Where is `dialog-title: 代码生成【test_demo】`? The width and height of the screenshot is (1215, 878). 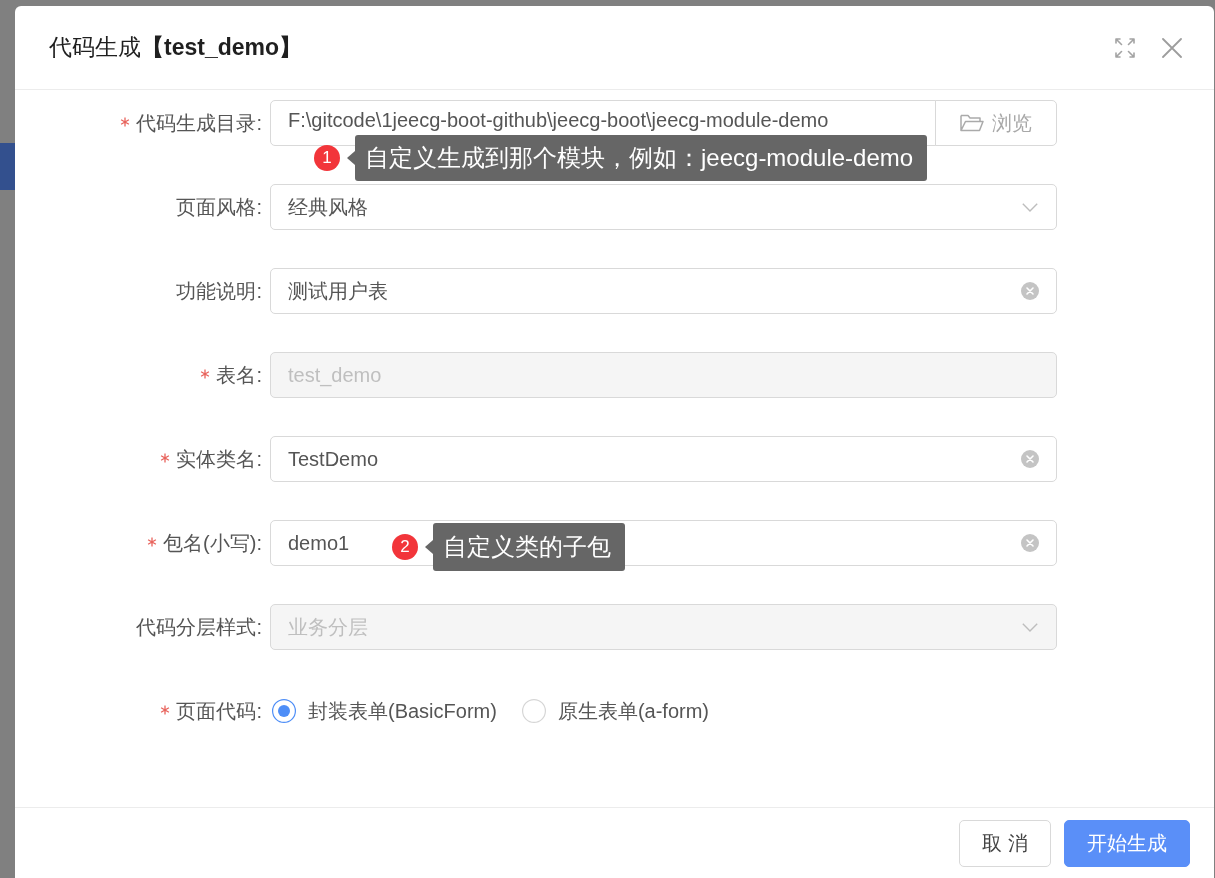 dialog-title: 代码生成【test_demo】 is located at coordinates (176, 47).